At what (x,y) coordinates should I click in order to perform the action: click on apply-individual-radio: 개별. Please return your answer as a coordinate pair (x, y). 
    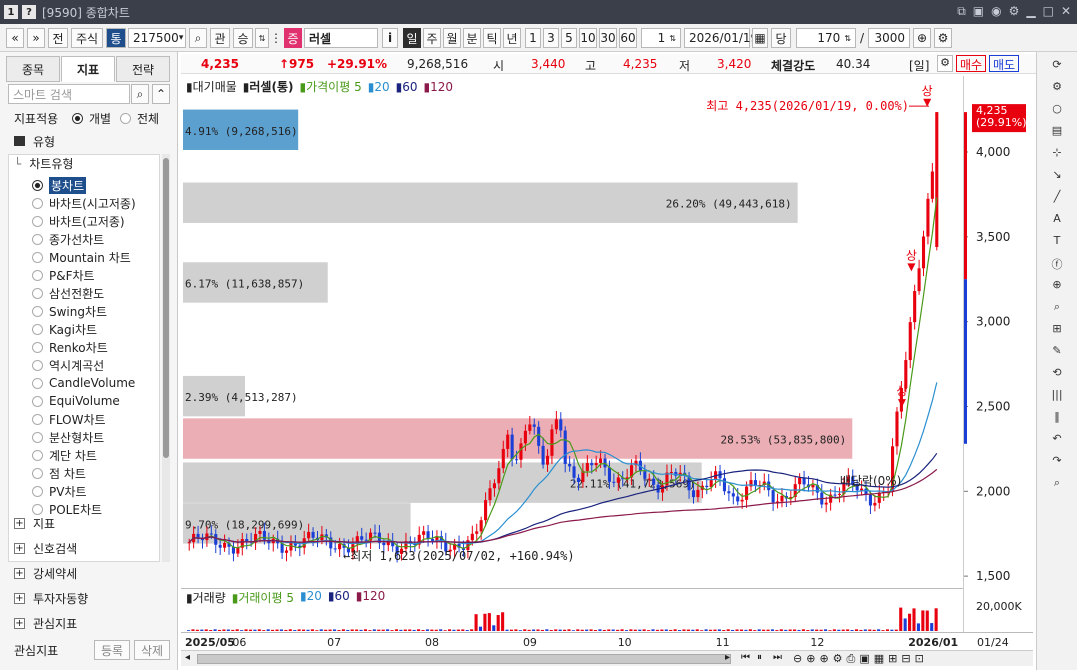
    Looking at the image, I should click on (91, 118).